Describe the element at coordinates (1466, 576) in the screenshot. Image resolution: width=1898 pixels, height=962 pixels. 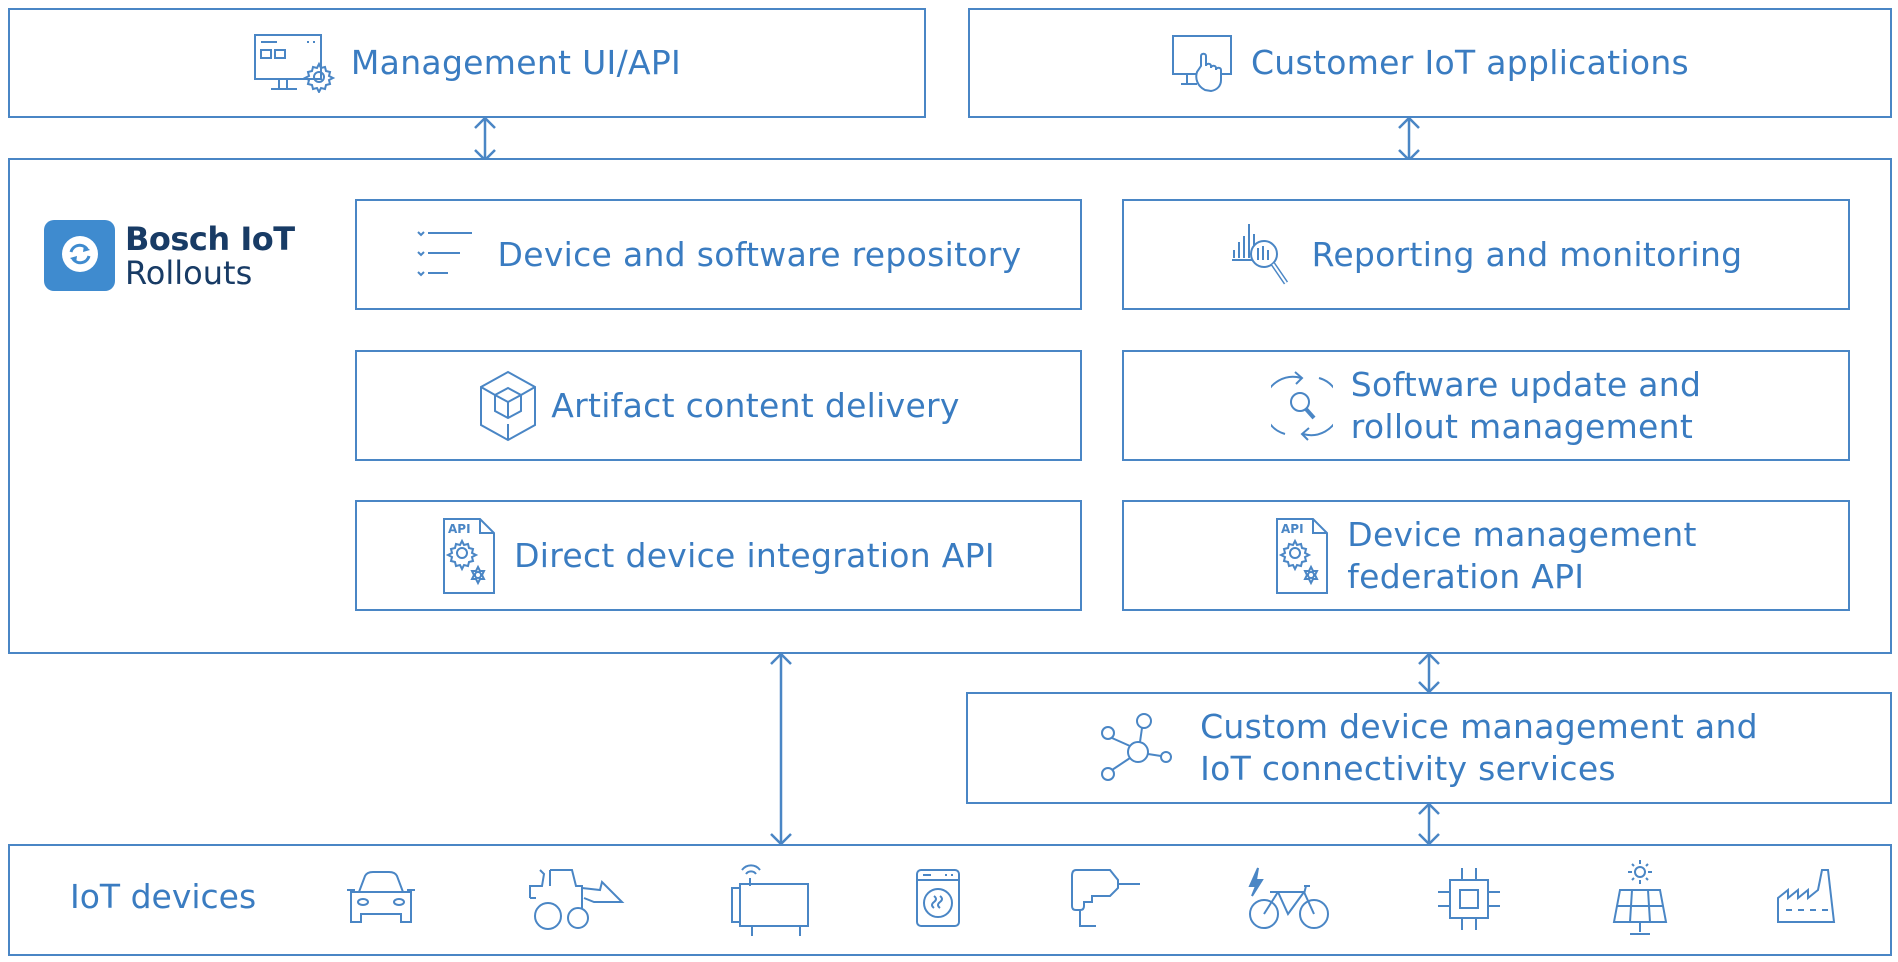
I see `service-label-line-2: federation API` at that location.